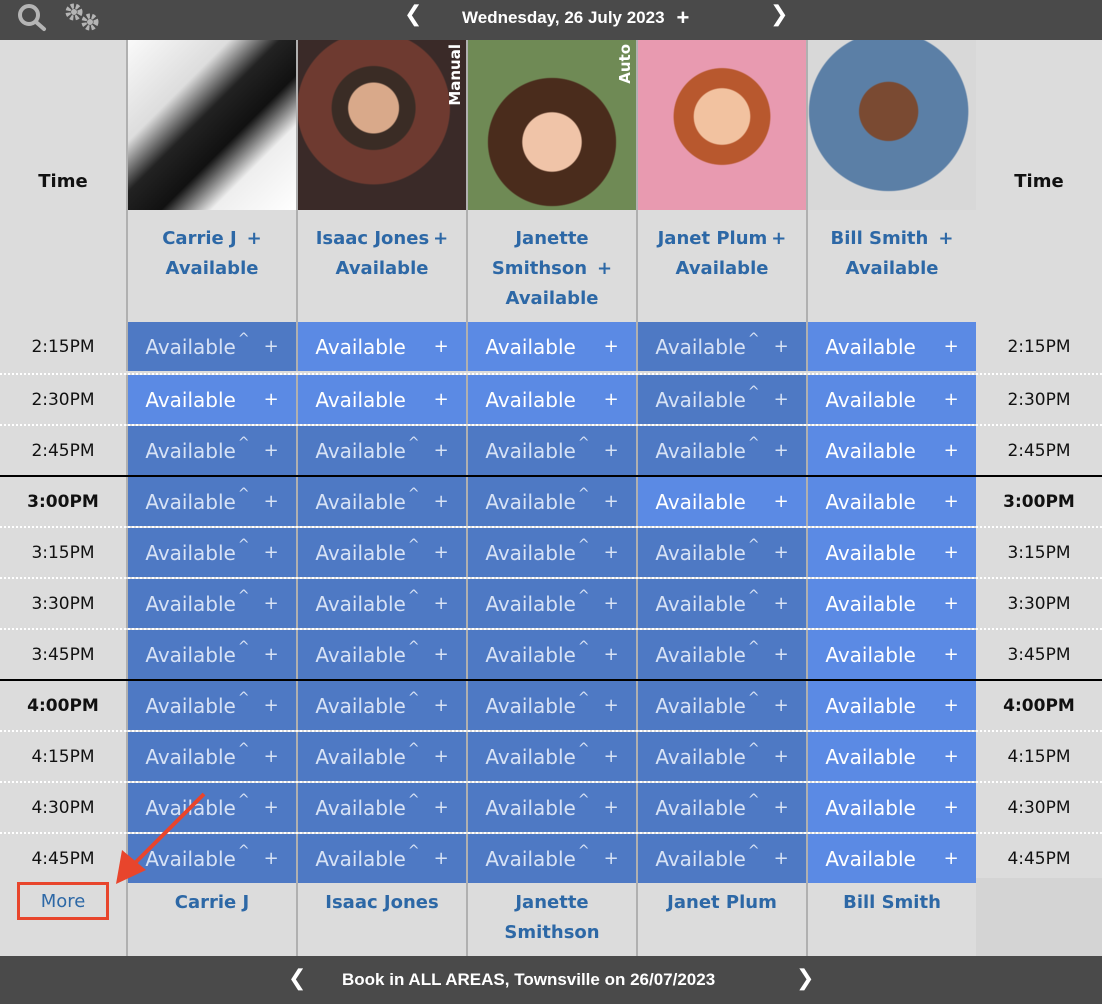 The height and width of the screenshot is (1004, 1102). Describe the element at coordinates (211, 917) in the screenshot. I see `bottom-staff-link: Carrie J` at that location.